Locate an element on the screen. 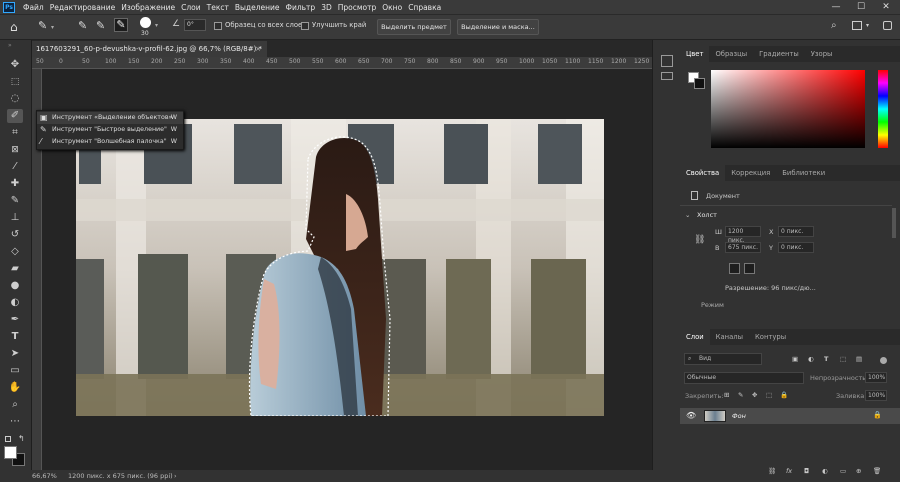  blend-mode-select: Обычные is located at coordinates (744, 378).